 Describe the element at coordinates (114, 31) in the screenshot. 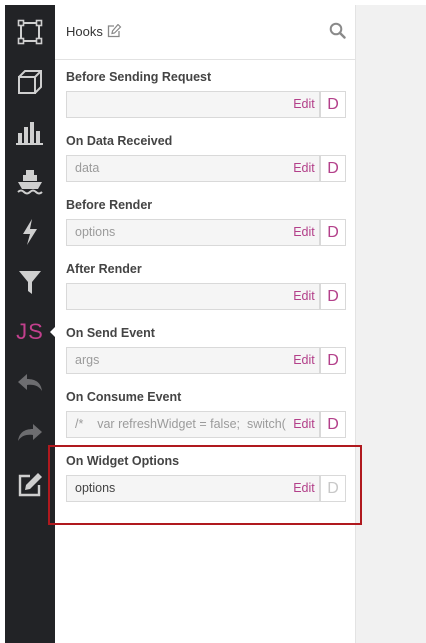

I see `edit-title-icon` at that location.